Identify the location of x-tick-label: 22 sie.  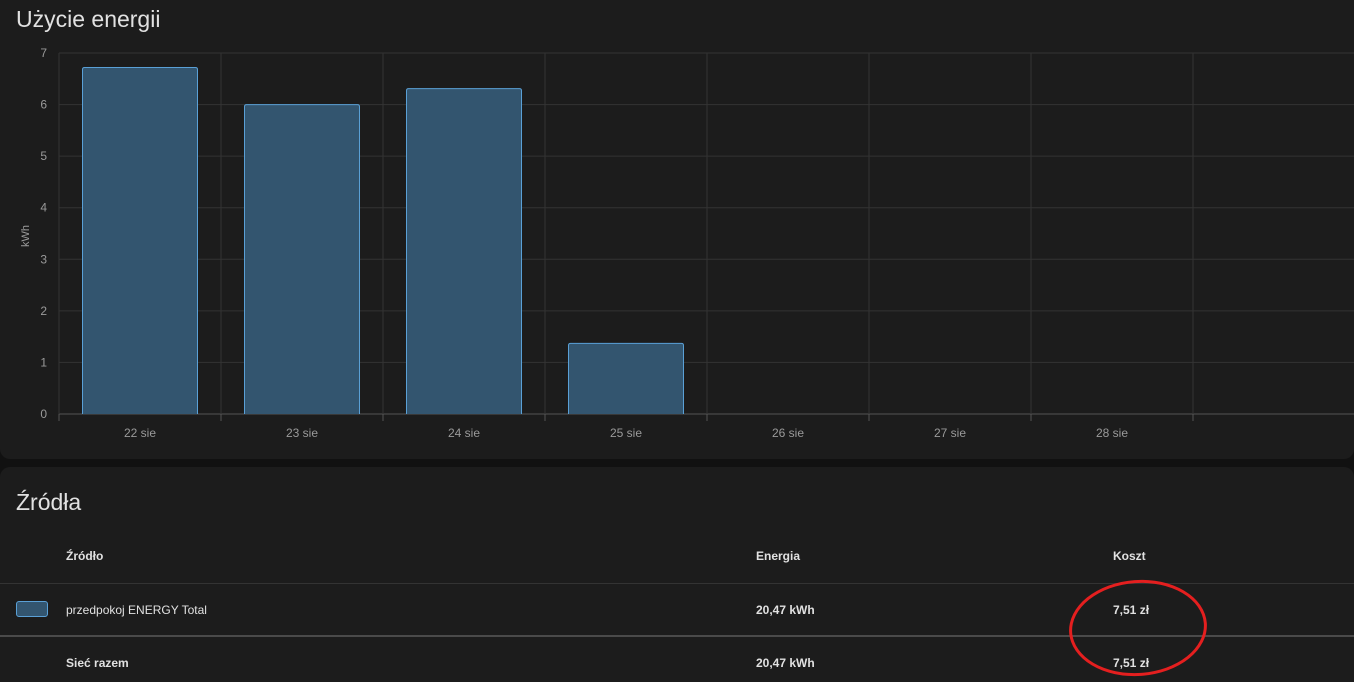
(140, 433).